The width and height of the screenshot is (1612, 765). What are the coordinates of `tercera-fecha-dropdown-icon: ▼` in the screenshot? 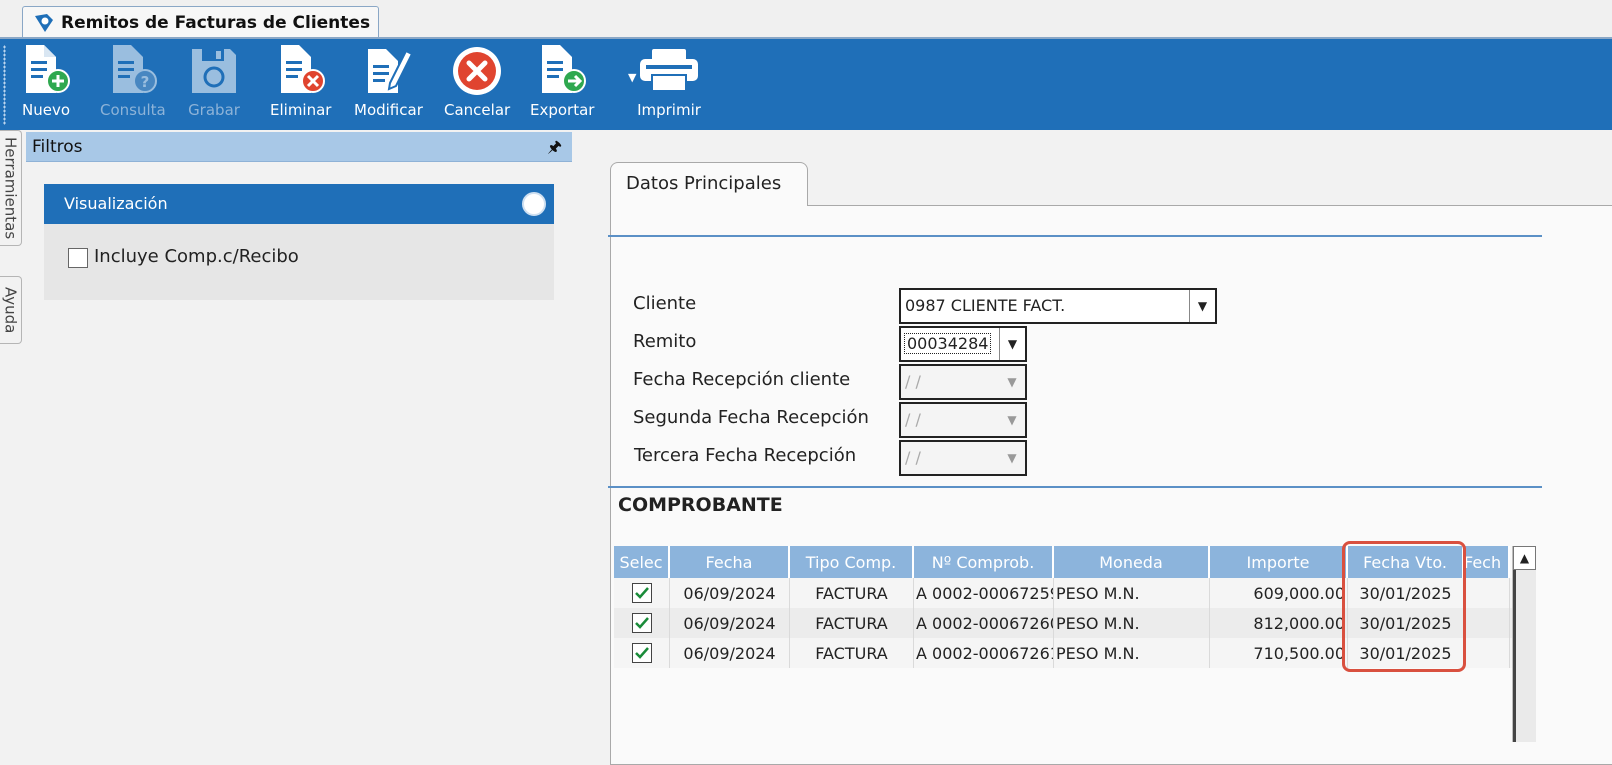 It's located at (1012, 458).